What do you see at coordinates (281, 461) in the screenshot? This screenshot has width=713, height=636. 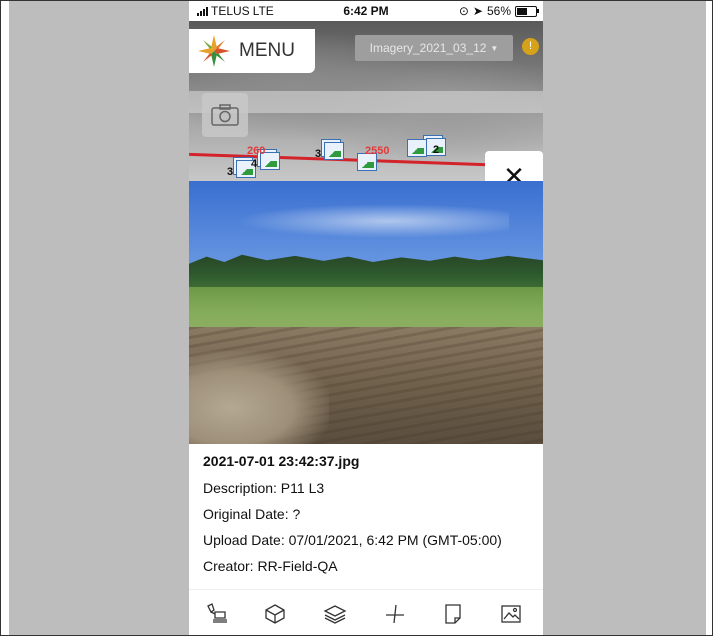 I see `photo-filename: 2021-07-01 23:42:37.jpg` at bounding box center [281, 461].